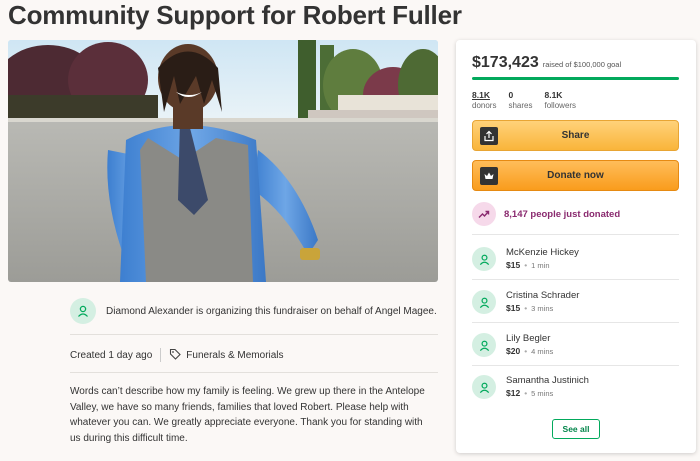  I want to click on category-link: Funerals & Memorials, so click(226, 355).